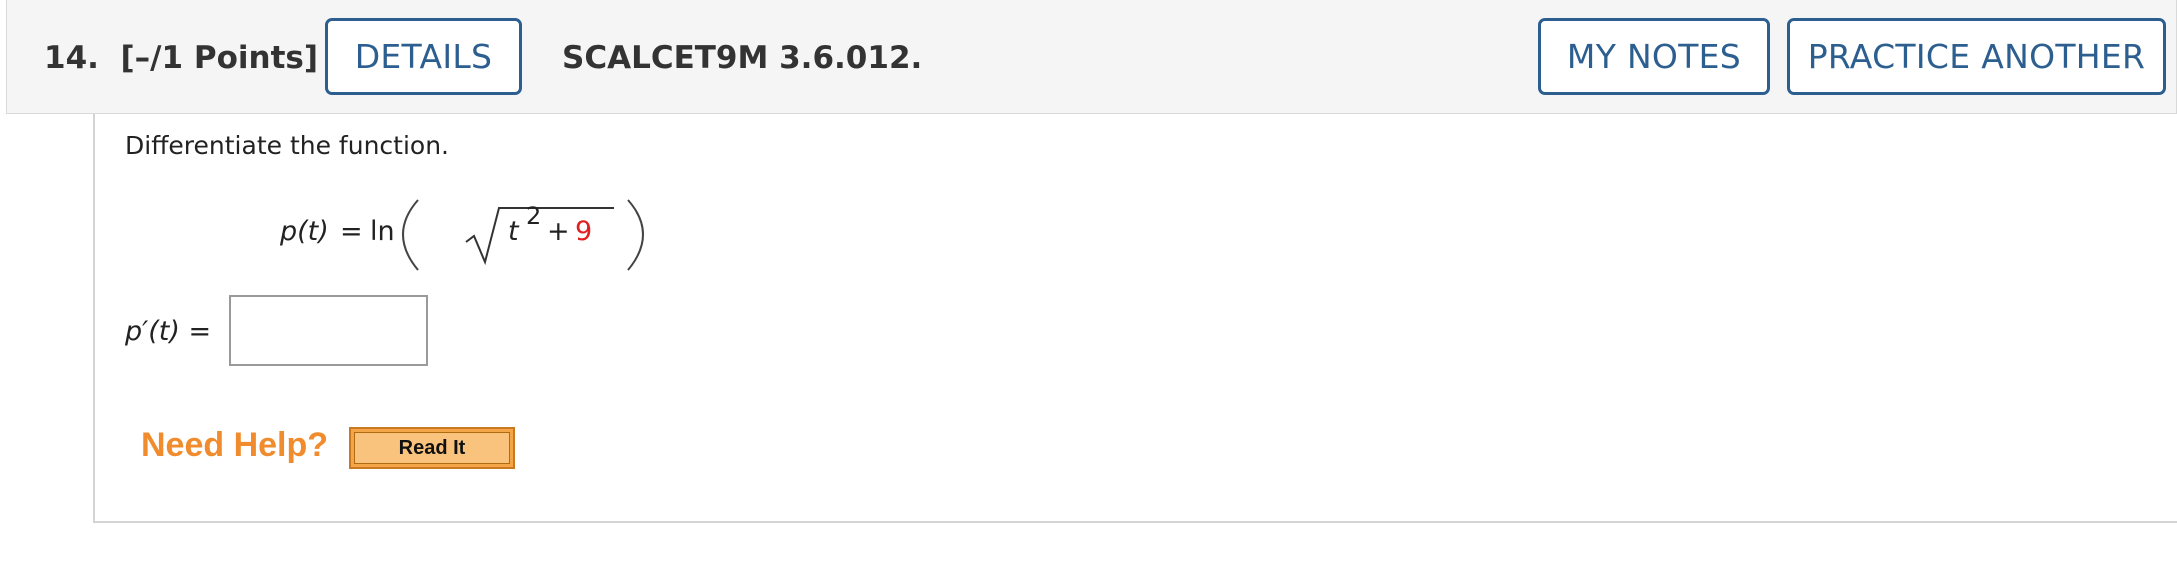  What do you see at coordinates (534, 216) in the screenshot?
I see `radicand-exponent: 2` at bounding box center [534, 216].